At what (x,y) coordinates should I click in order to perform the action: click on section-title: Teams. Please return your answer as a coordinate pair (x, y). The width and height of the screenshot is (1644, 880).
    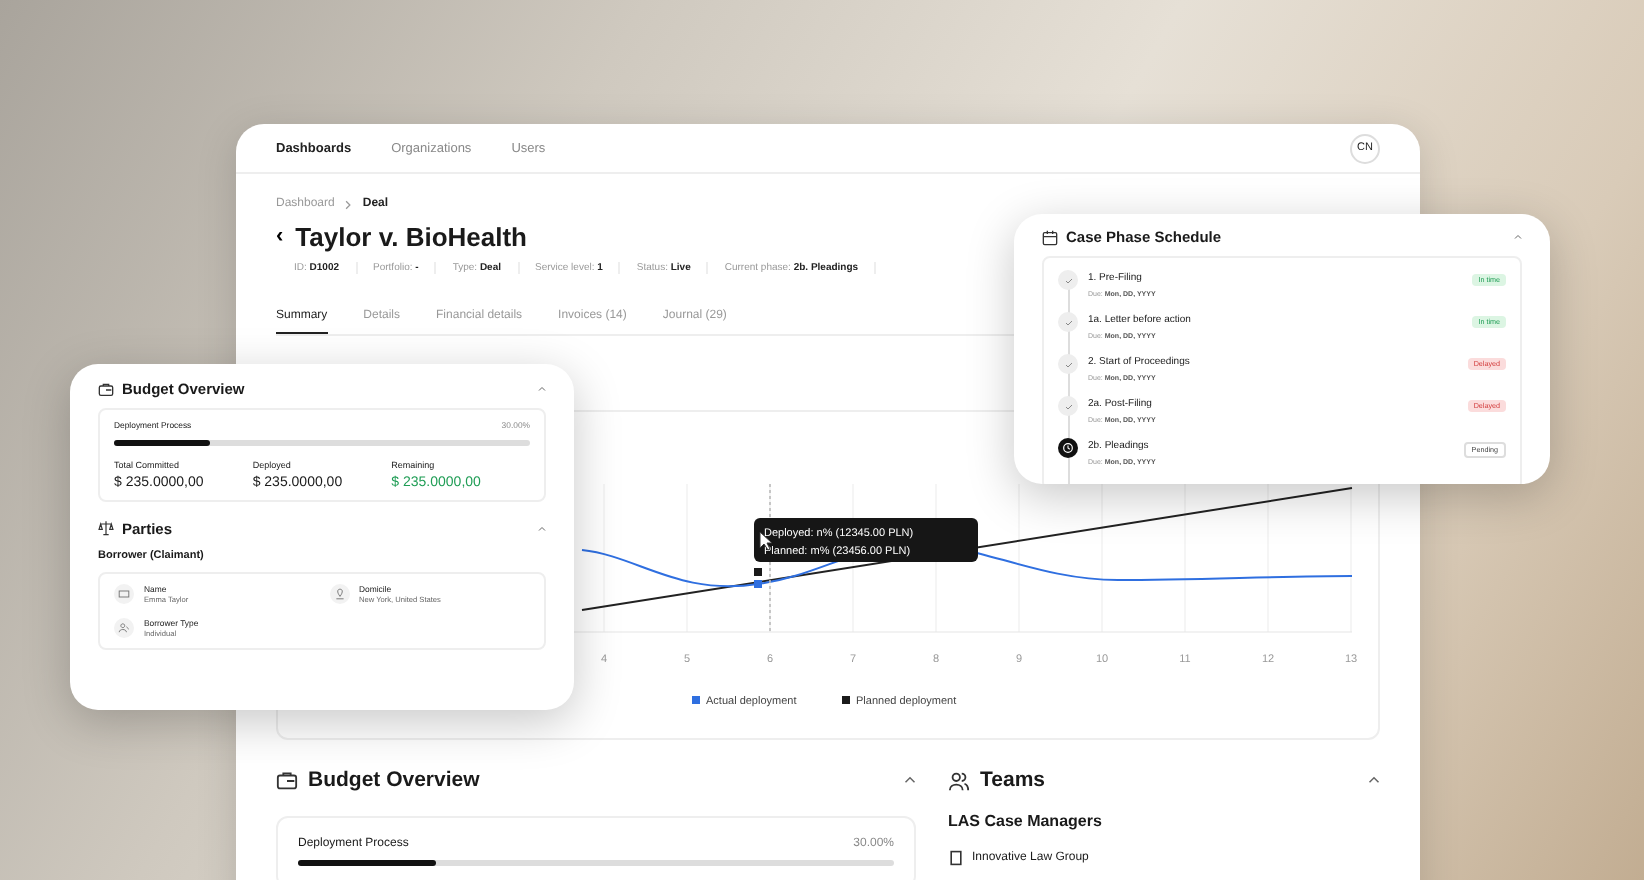
    Looking at the image, I should click on (1012, 780).